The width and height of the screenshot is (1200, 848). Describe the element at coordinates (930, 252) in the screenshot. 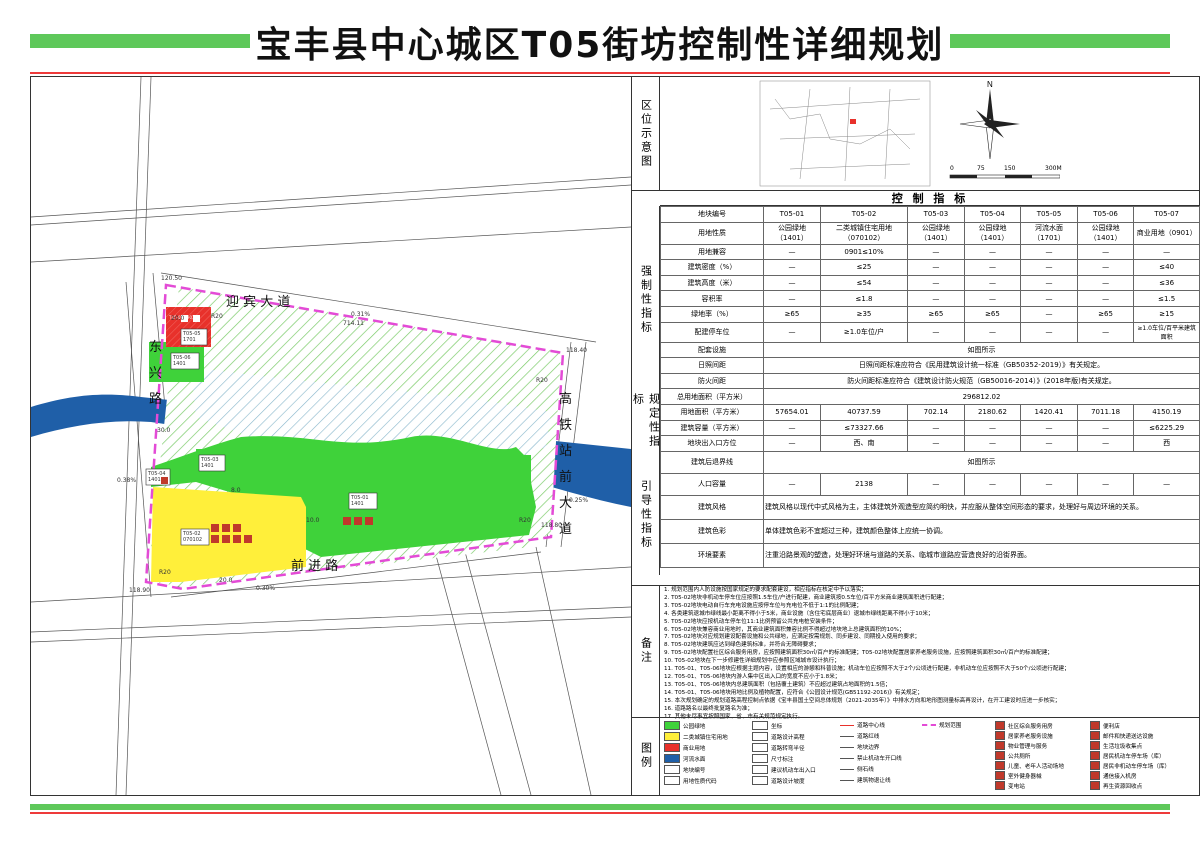

I see `table-row: 用地兼容 —0901≤10% — — — — —` at that location.